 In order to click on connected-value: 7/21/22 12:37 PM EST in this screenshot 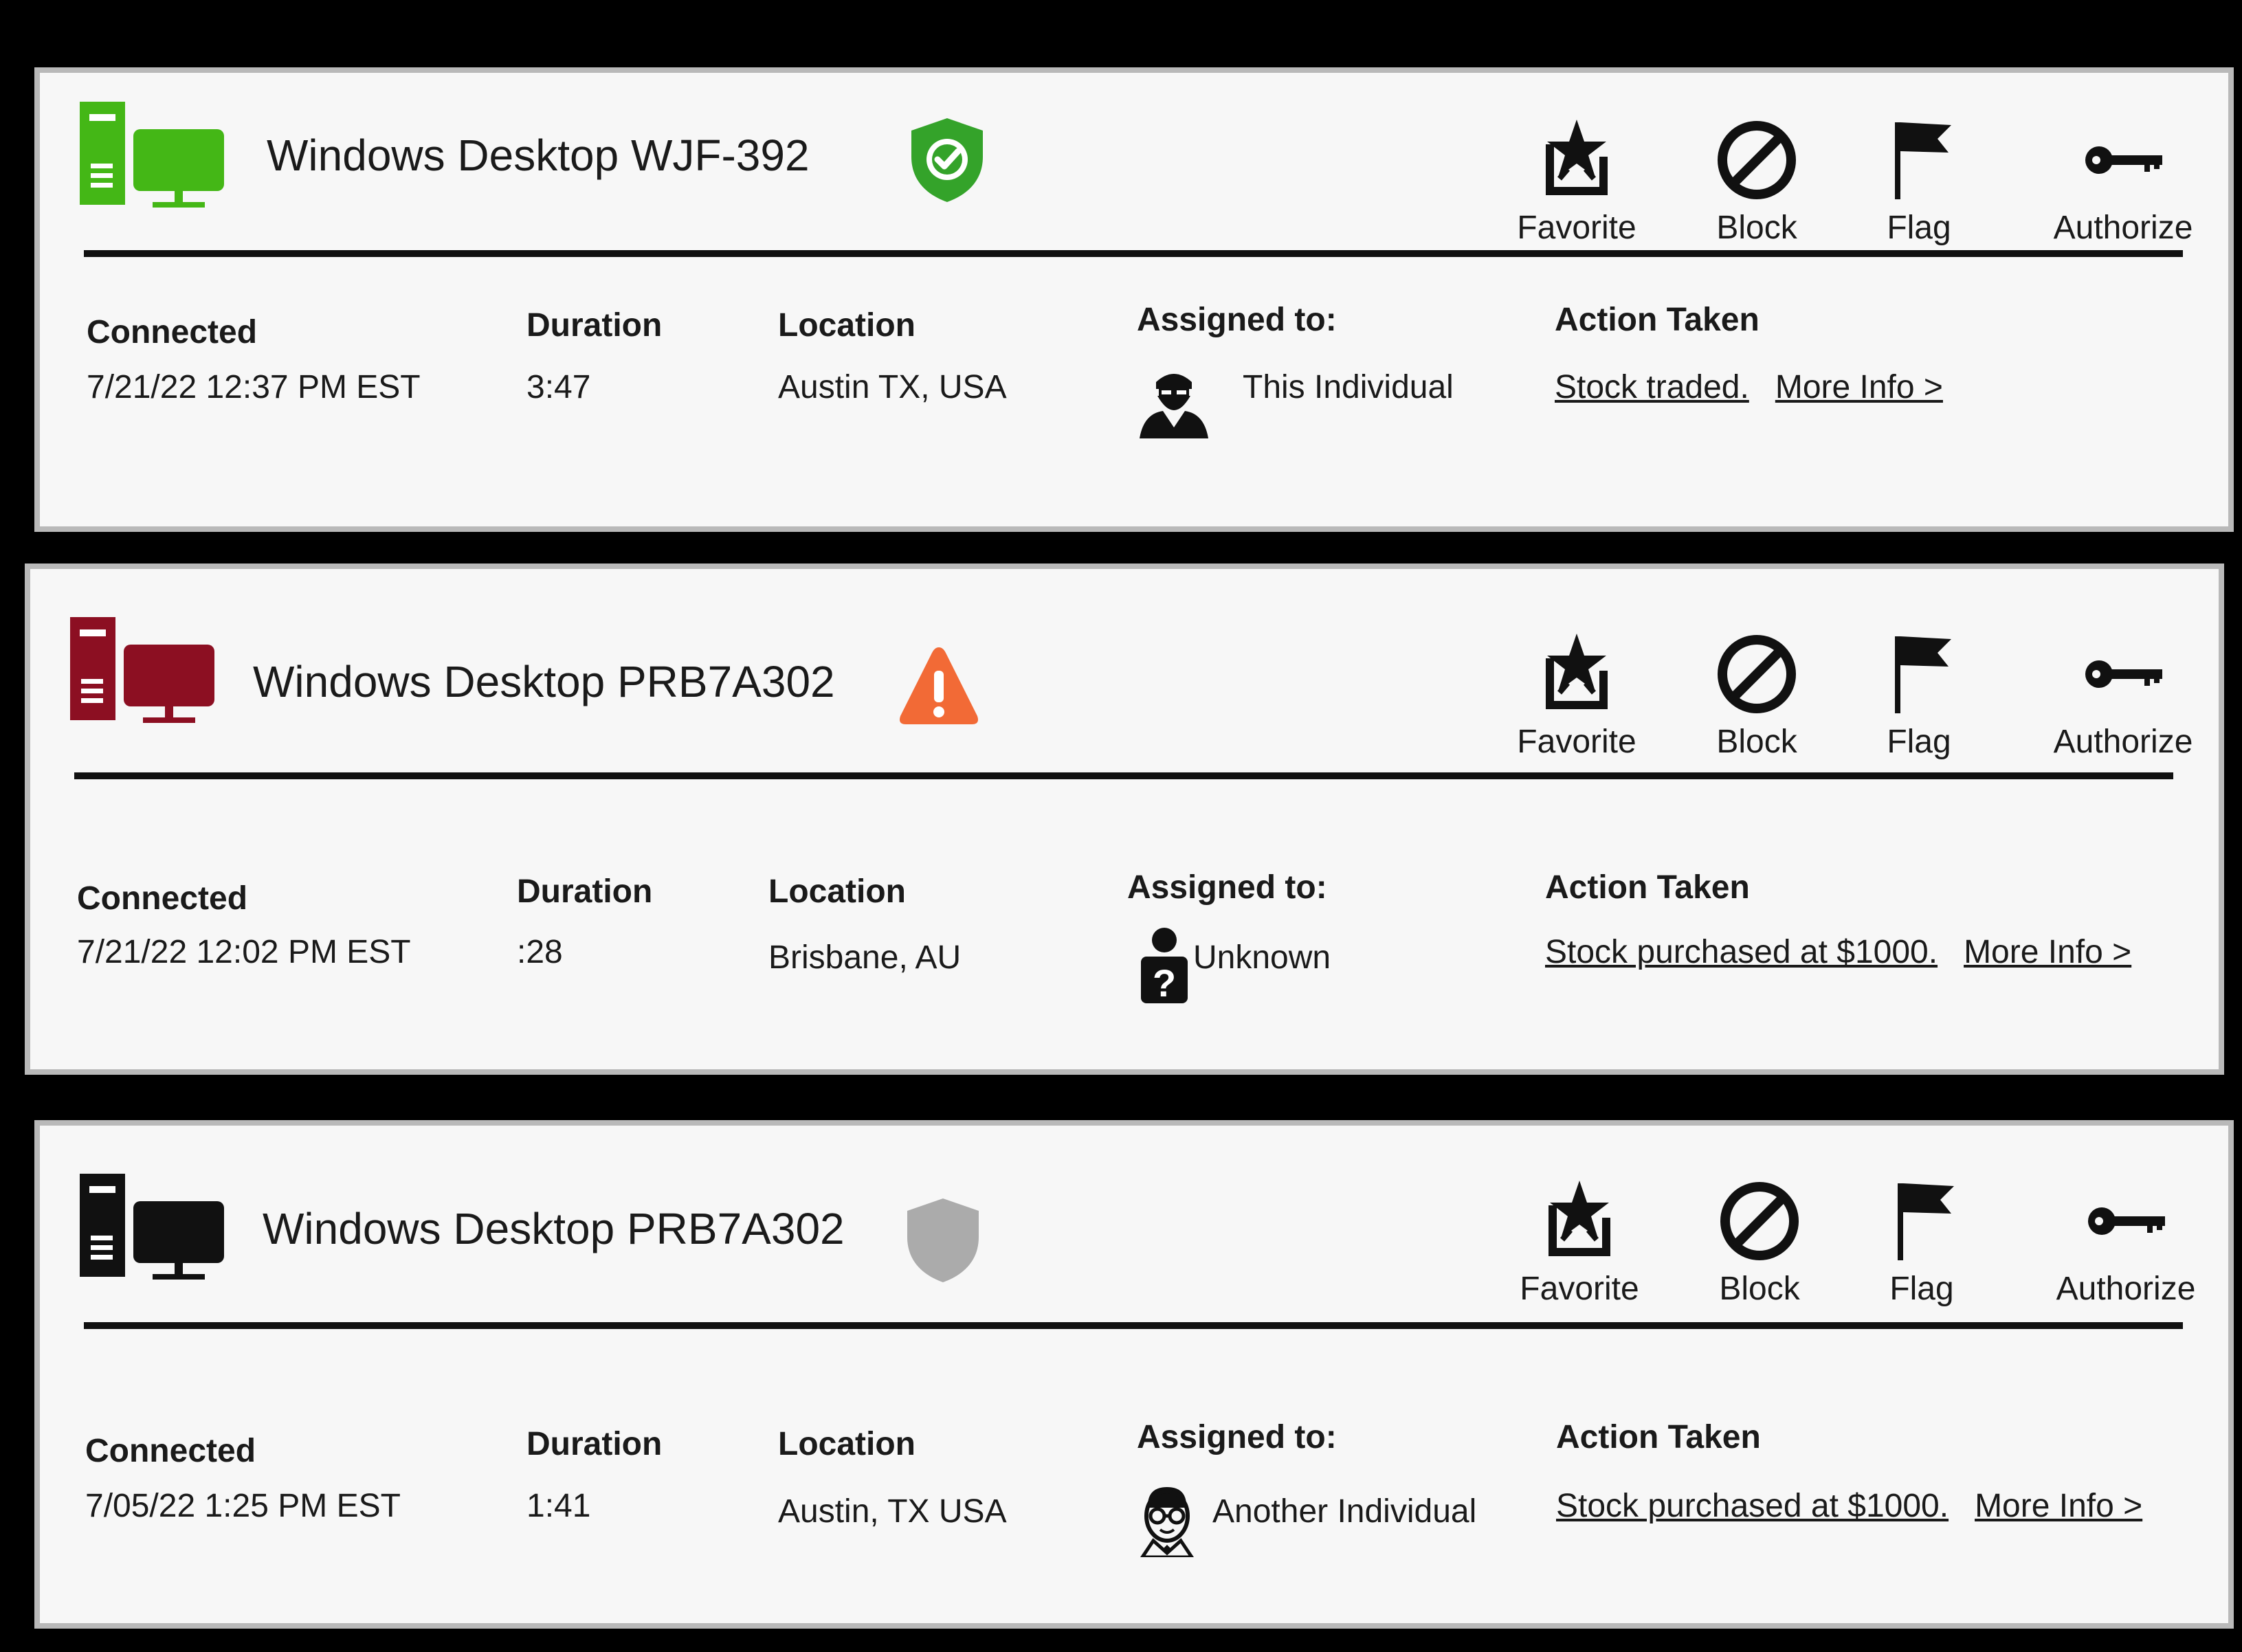, I will do `click(254, 387)`.